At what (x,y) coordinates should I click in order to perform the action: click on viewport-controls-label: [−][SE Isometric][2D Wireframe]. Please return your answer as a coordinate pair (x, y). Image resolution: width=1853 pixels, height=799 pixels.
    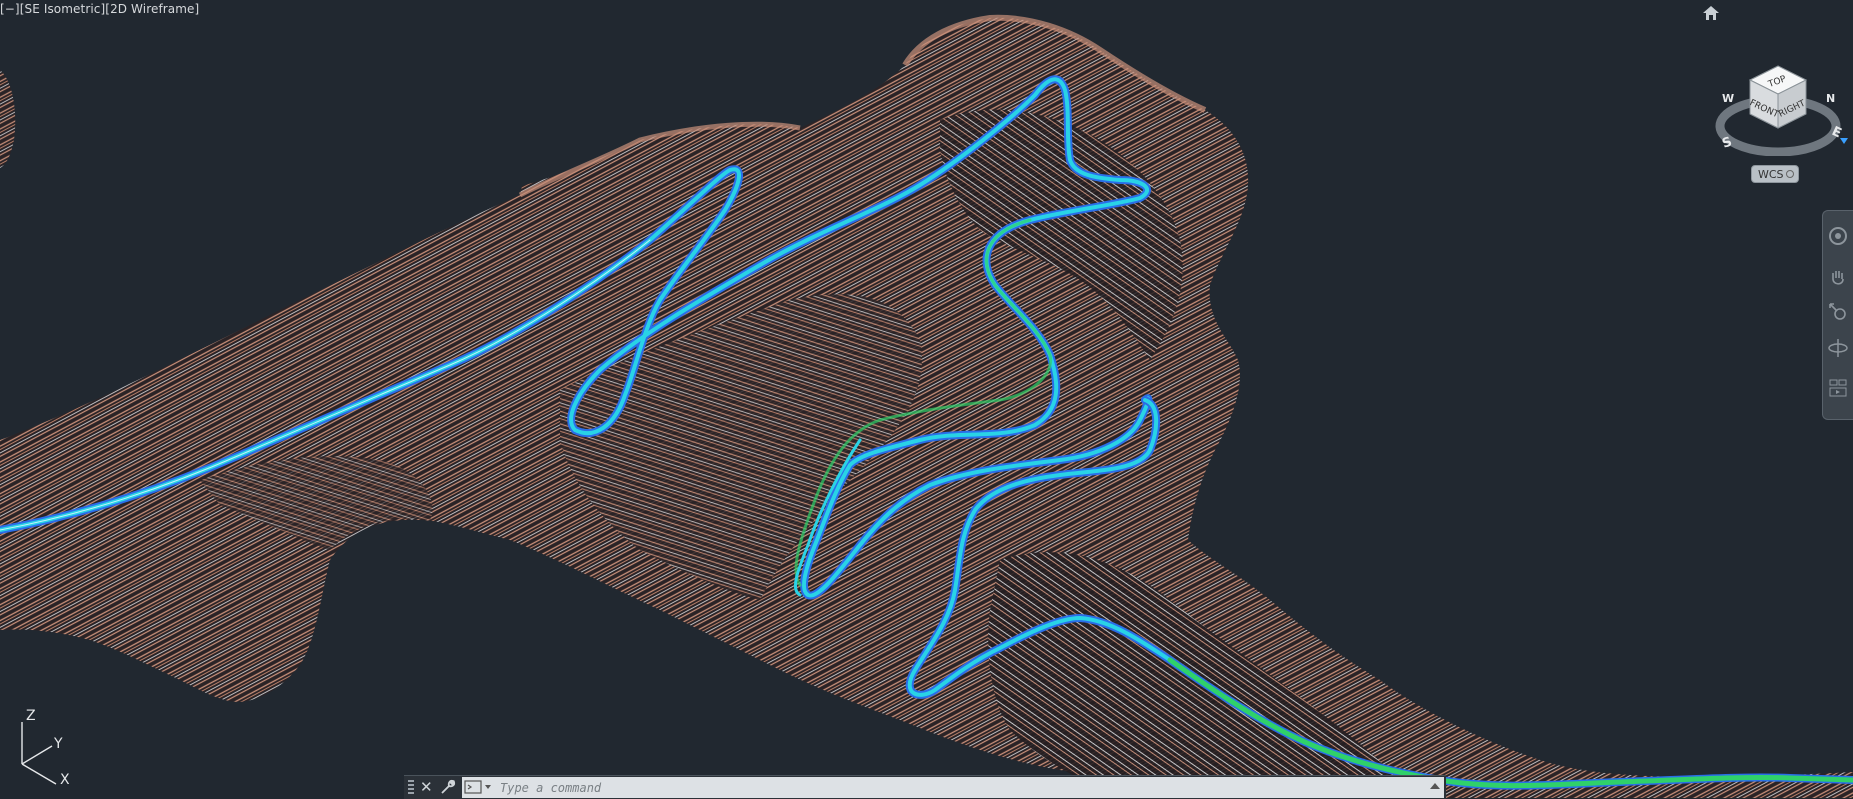
    Looking at the image, I should click on (99, 9).